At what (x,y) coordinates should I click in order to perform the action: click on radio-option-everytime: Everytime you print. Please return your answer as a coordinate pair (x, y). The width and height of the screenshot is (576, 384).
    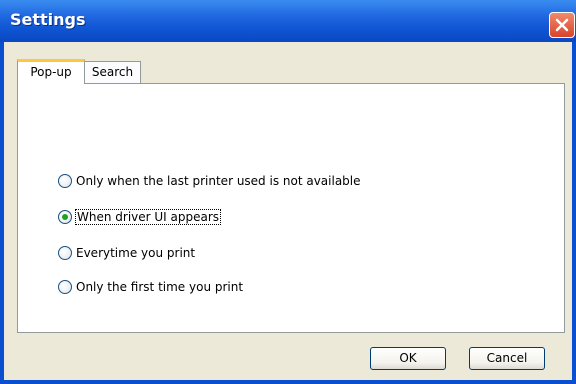
    Looking at the image, I should click on (126, 253).